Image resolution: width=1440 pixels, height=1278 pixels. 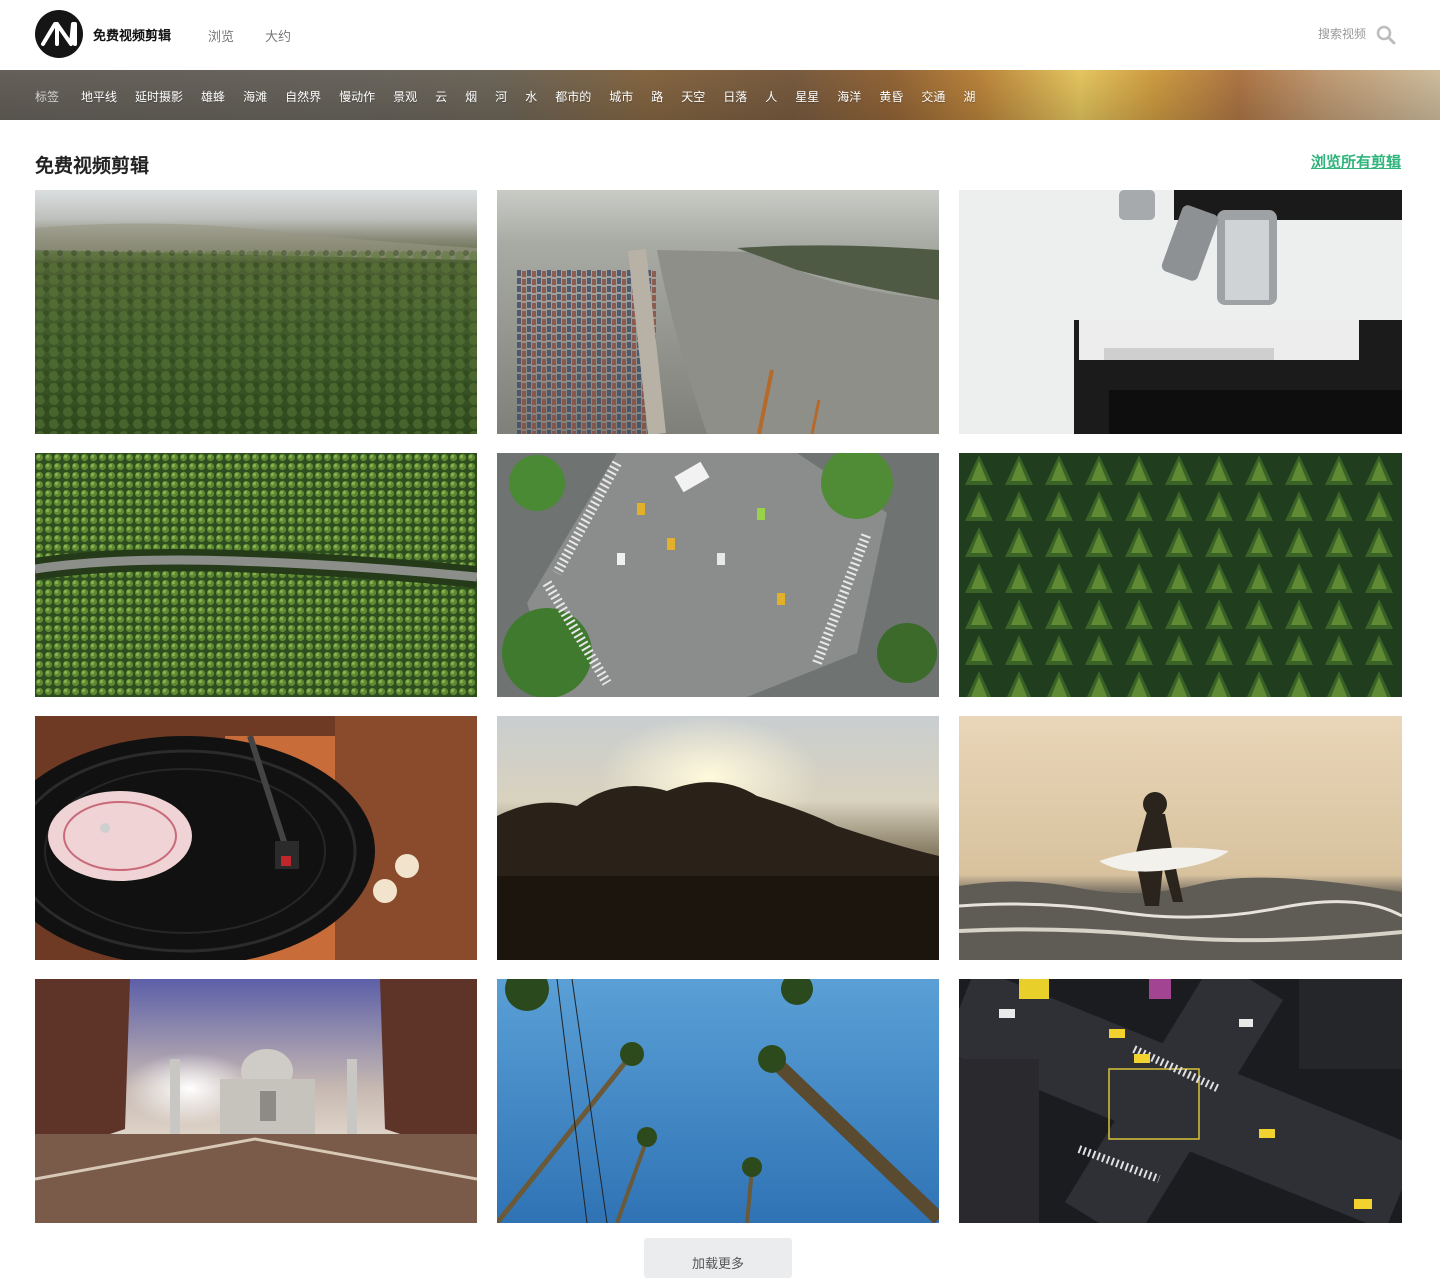 What do you see at coordinates (221, 35) in the screenshot?
I see `nav-browse-link: 浏览` at bounding box center [221, 35].